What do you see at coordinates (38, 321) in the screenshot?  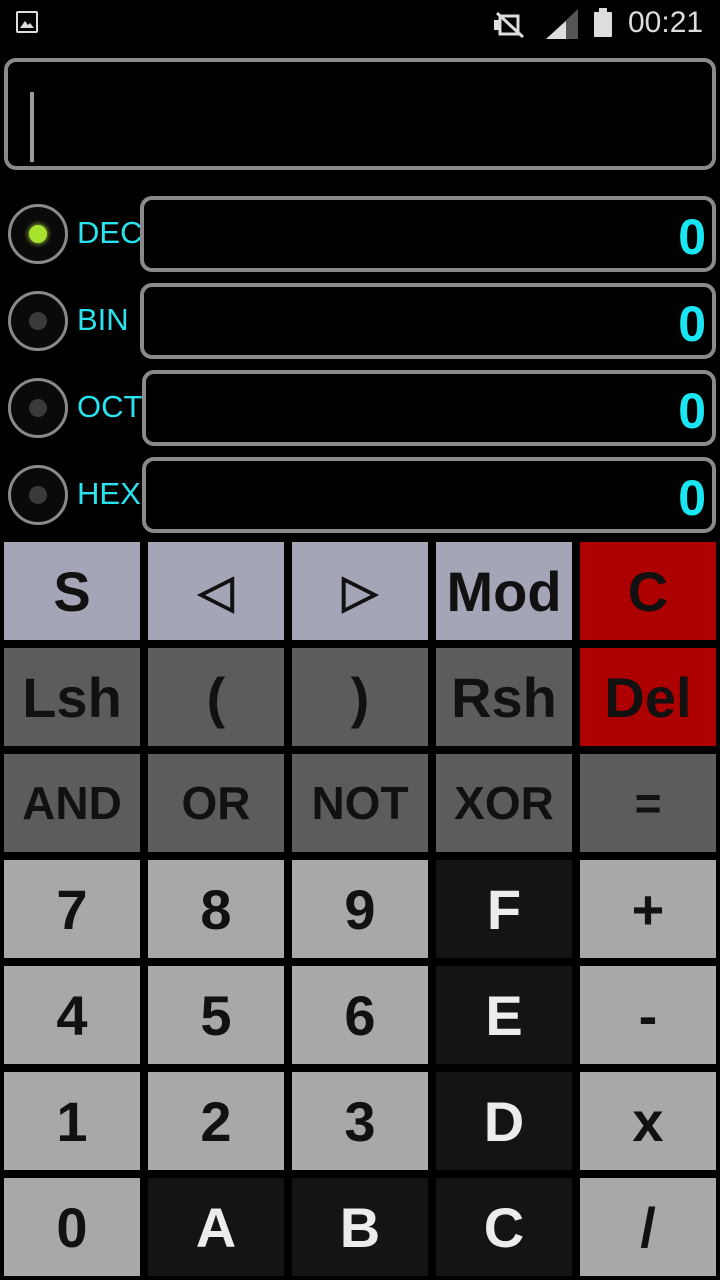 I see `radio-bin` at bounding box center [38, 321].